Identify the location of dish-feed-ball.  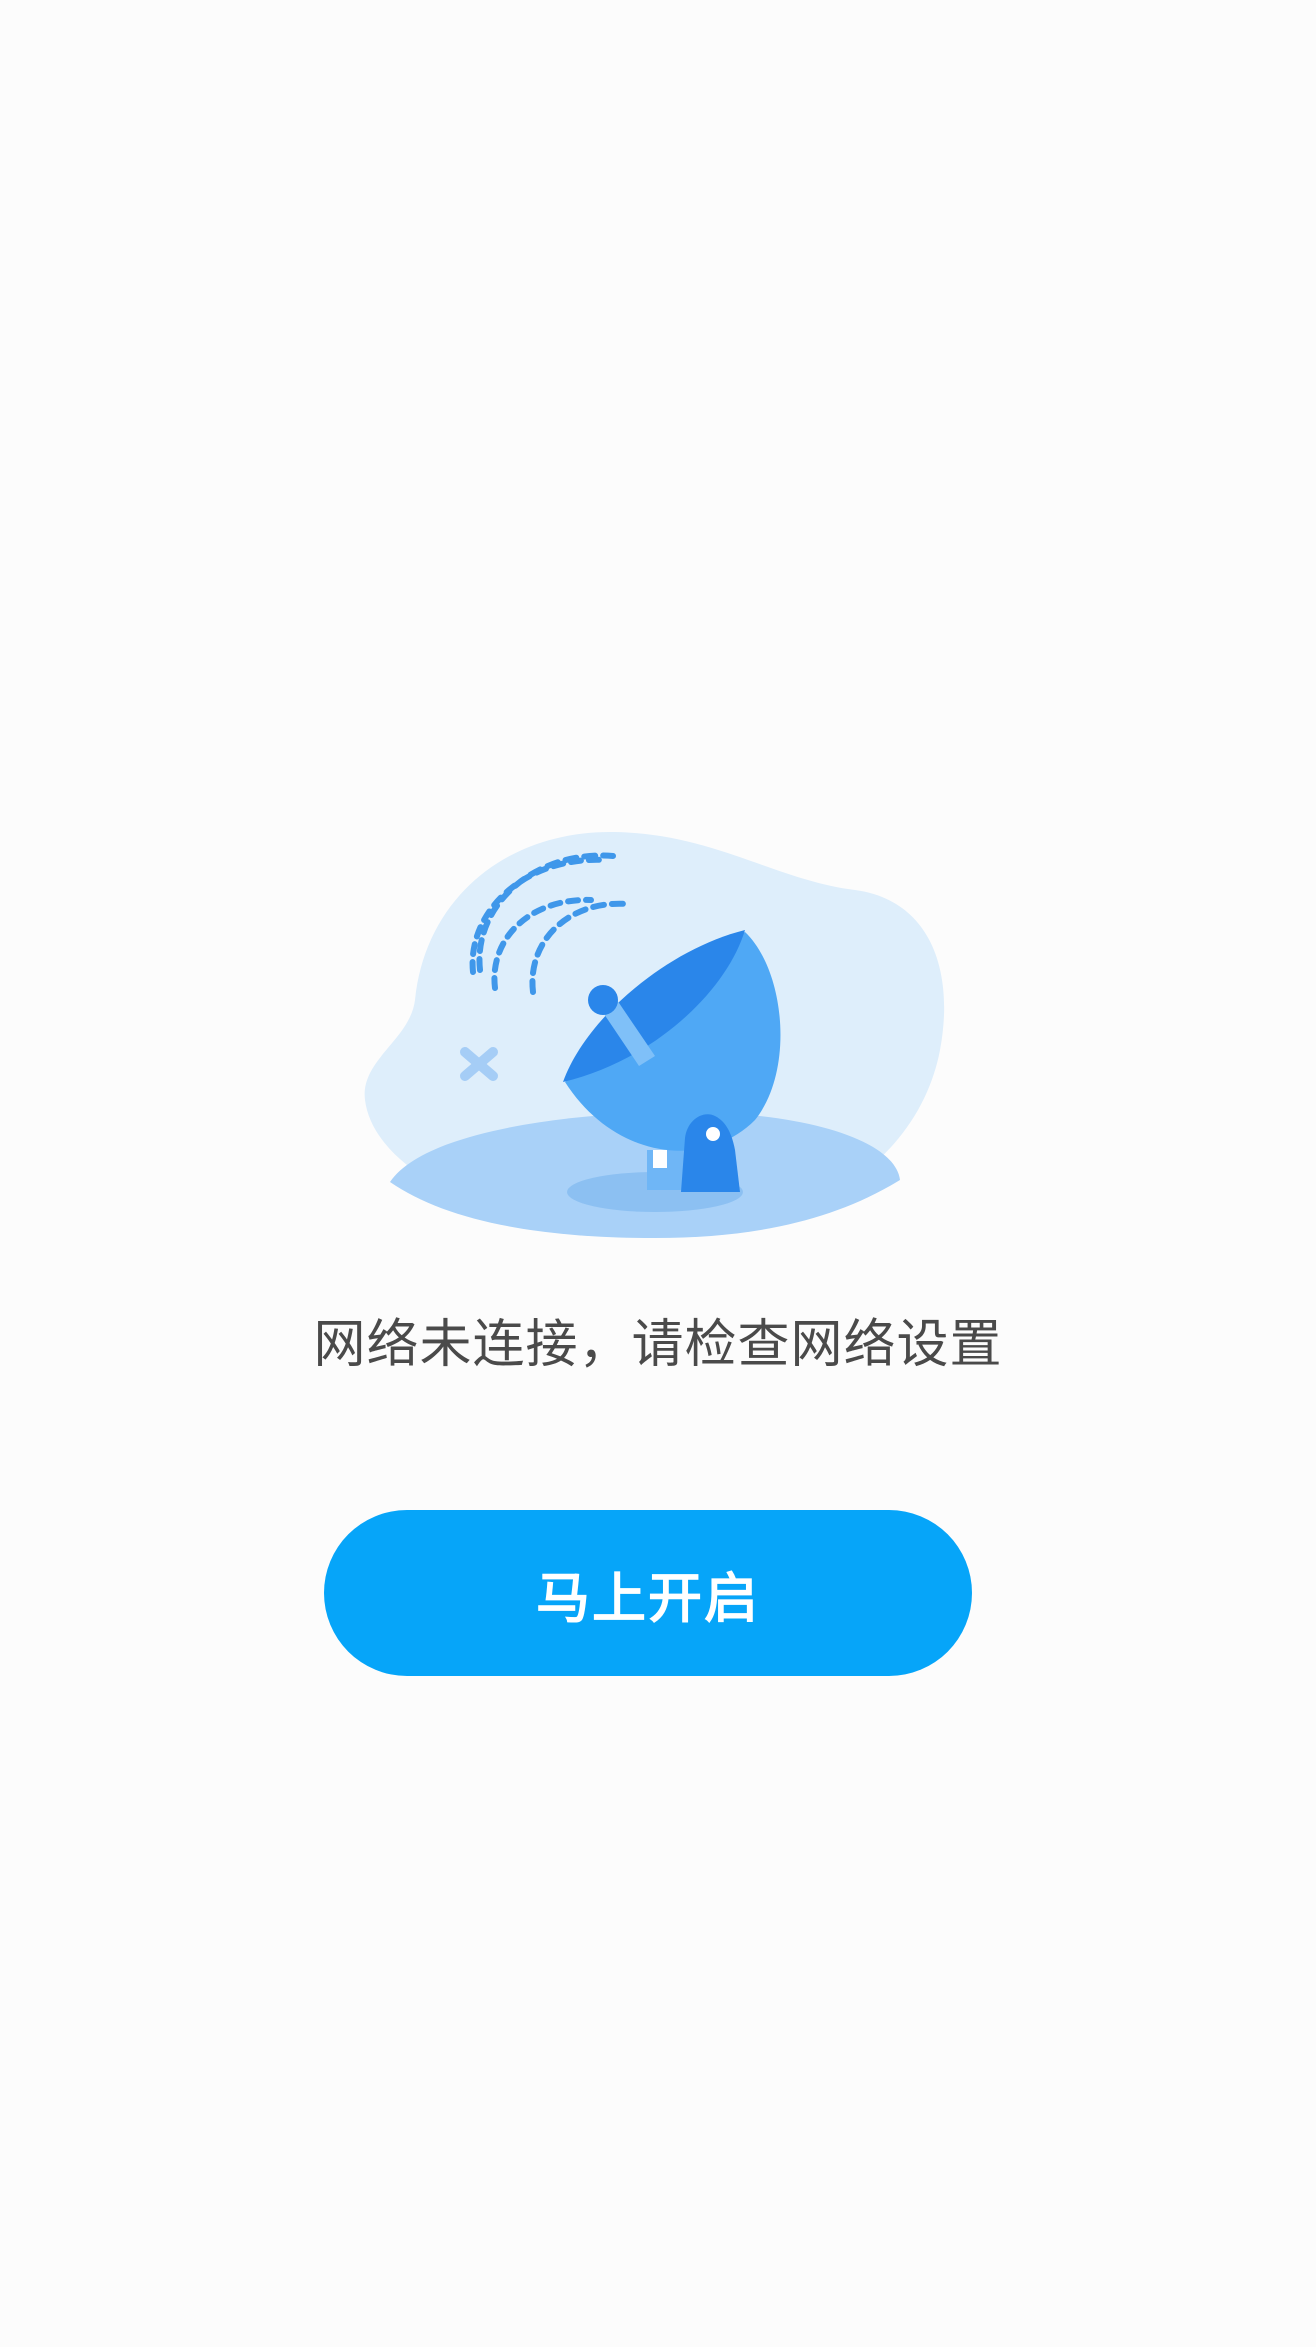
(603, 1000).